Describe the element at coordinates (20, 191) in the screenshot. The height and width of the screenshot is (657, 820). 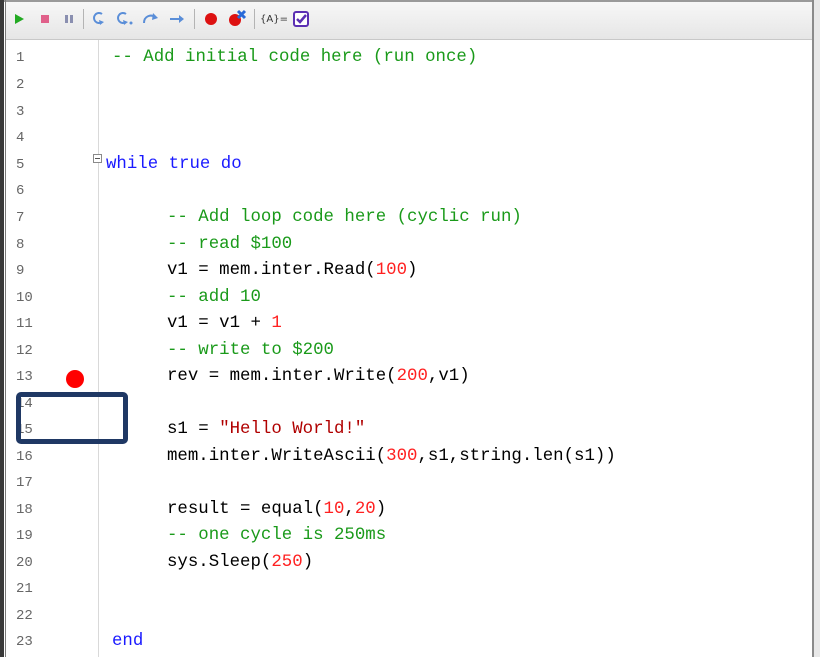
I see `line-number: 6` at that location.